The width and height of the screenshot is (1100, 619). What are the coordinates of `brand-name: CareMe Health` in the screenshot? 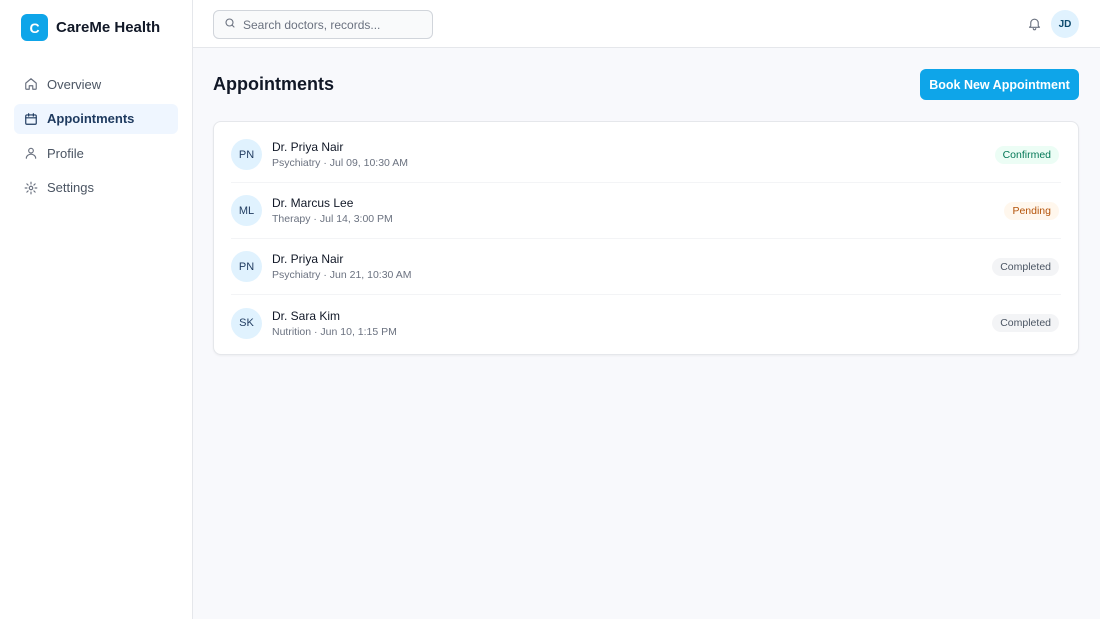 It's located at (108, 27).